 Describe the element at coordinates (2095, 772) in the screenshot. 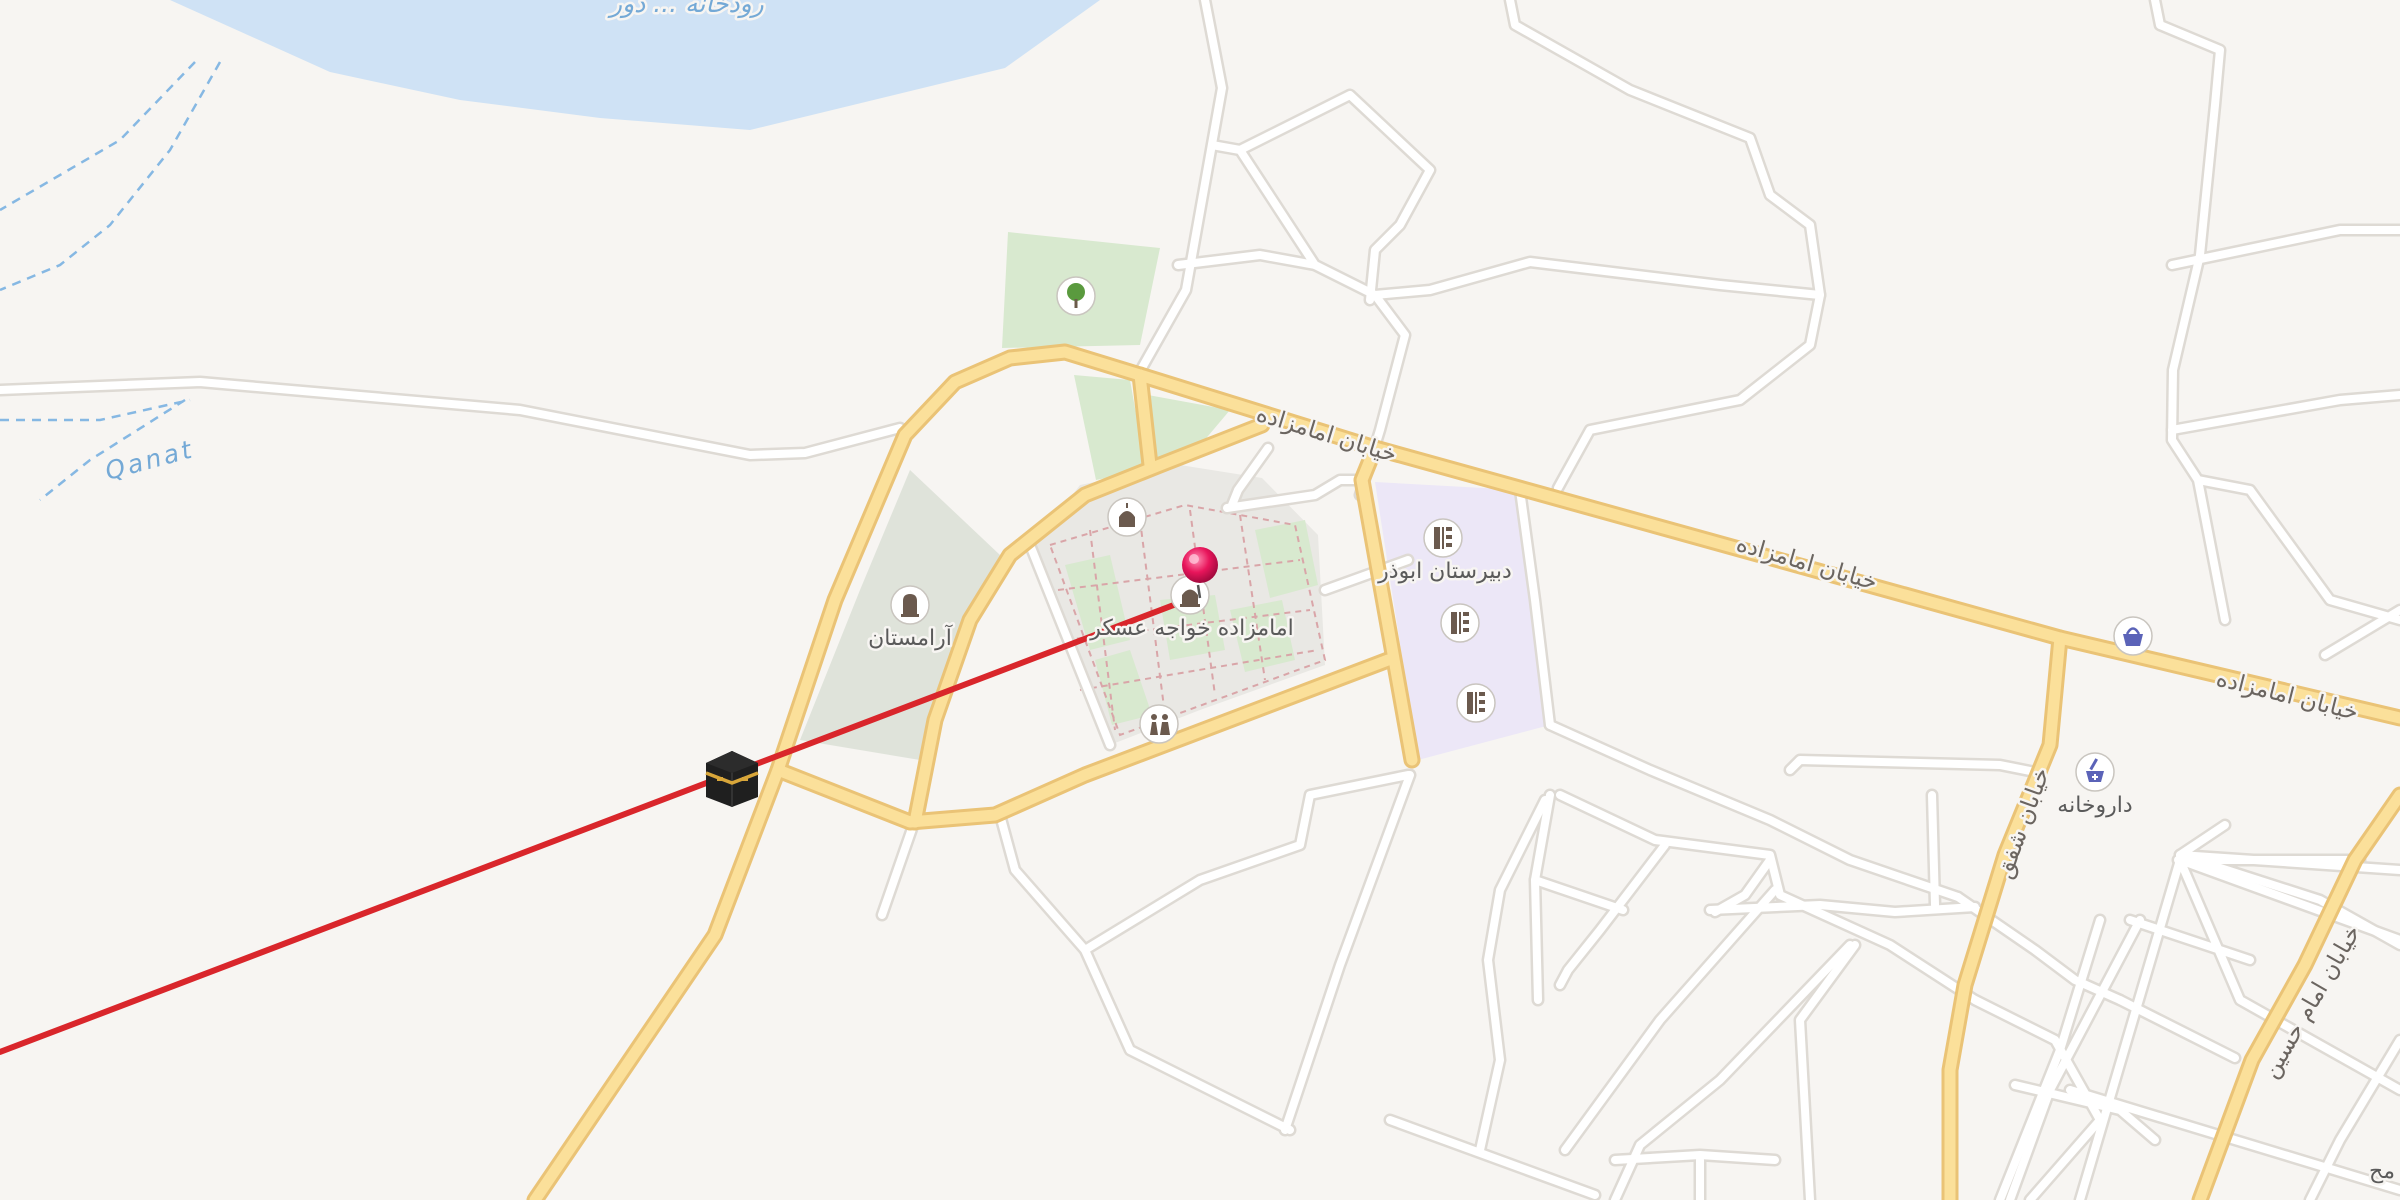

I see `pharmacy-icon` at that location.